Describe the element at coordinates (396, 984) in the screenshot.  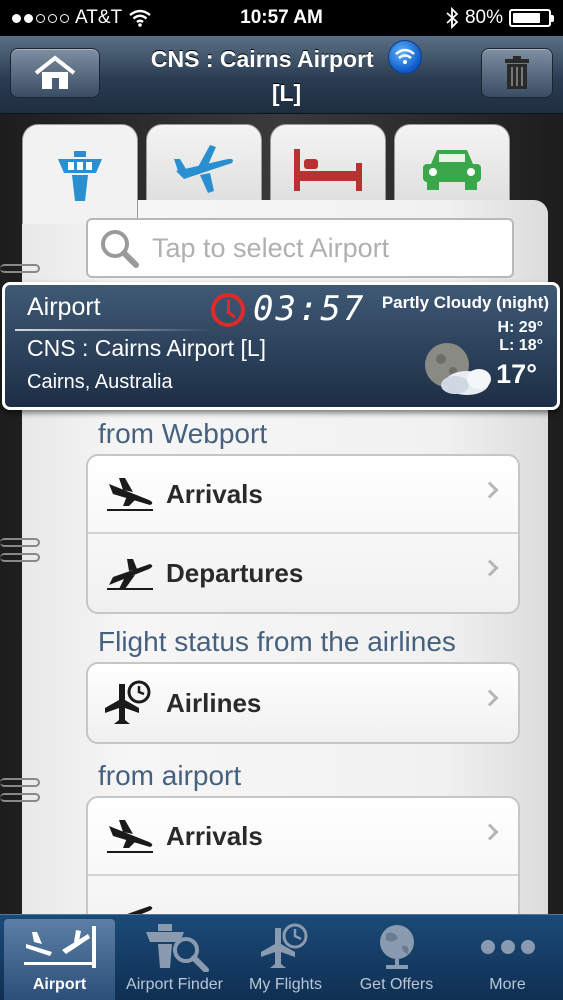
I see `tabbar-label: Get Offers` at that location.